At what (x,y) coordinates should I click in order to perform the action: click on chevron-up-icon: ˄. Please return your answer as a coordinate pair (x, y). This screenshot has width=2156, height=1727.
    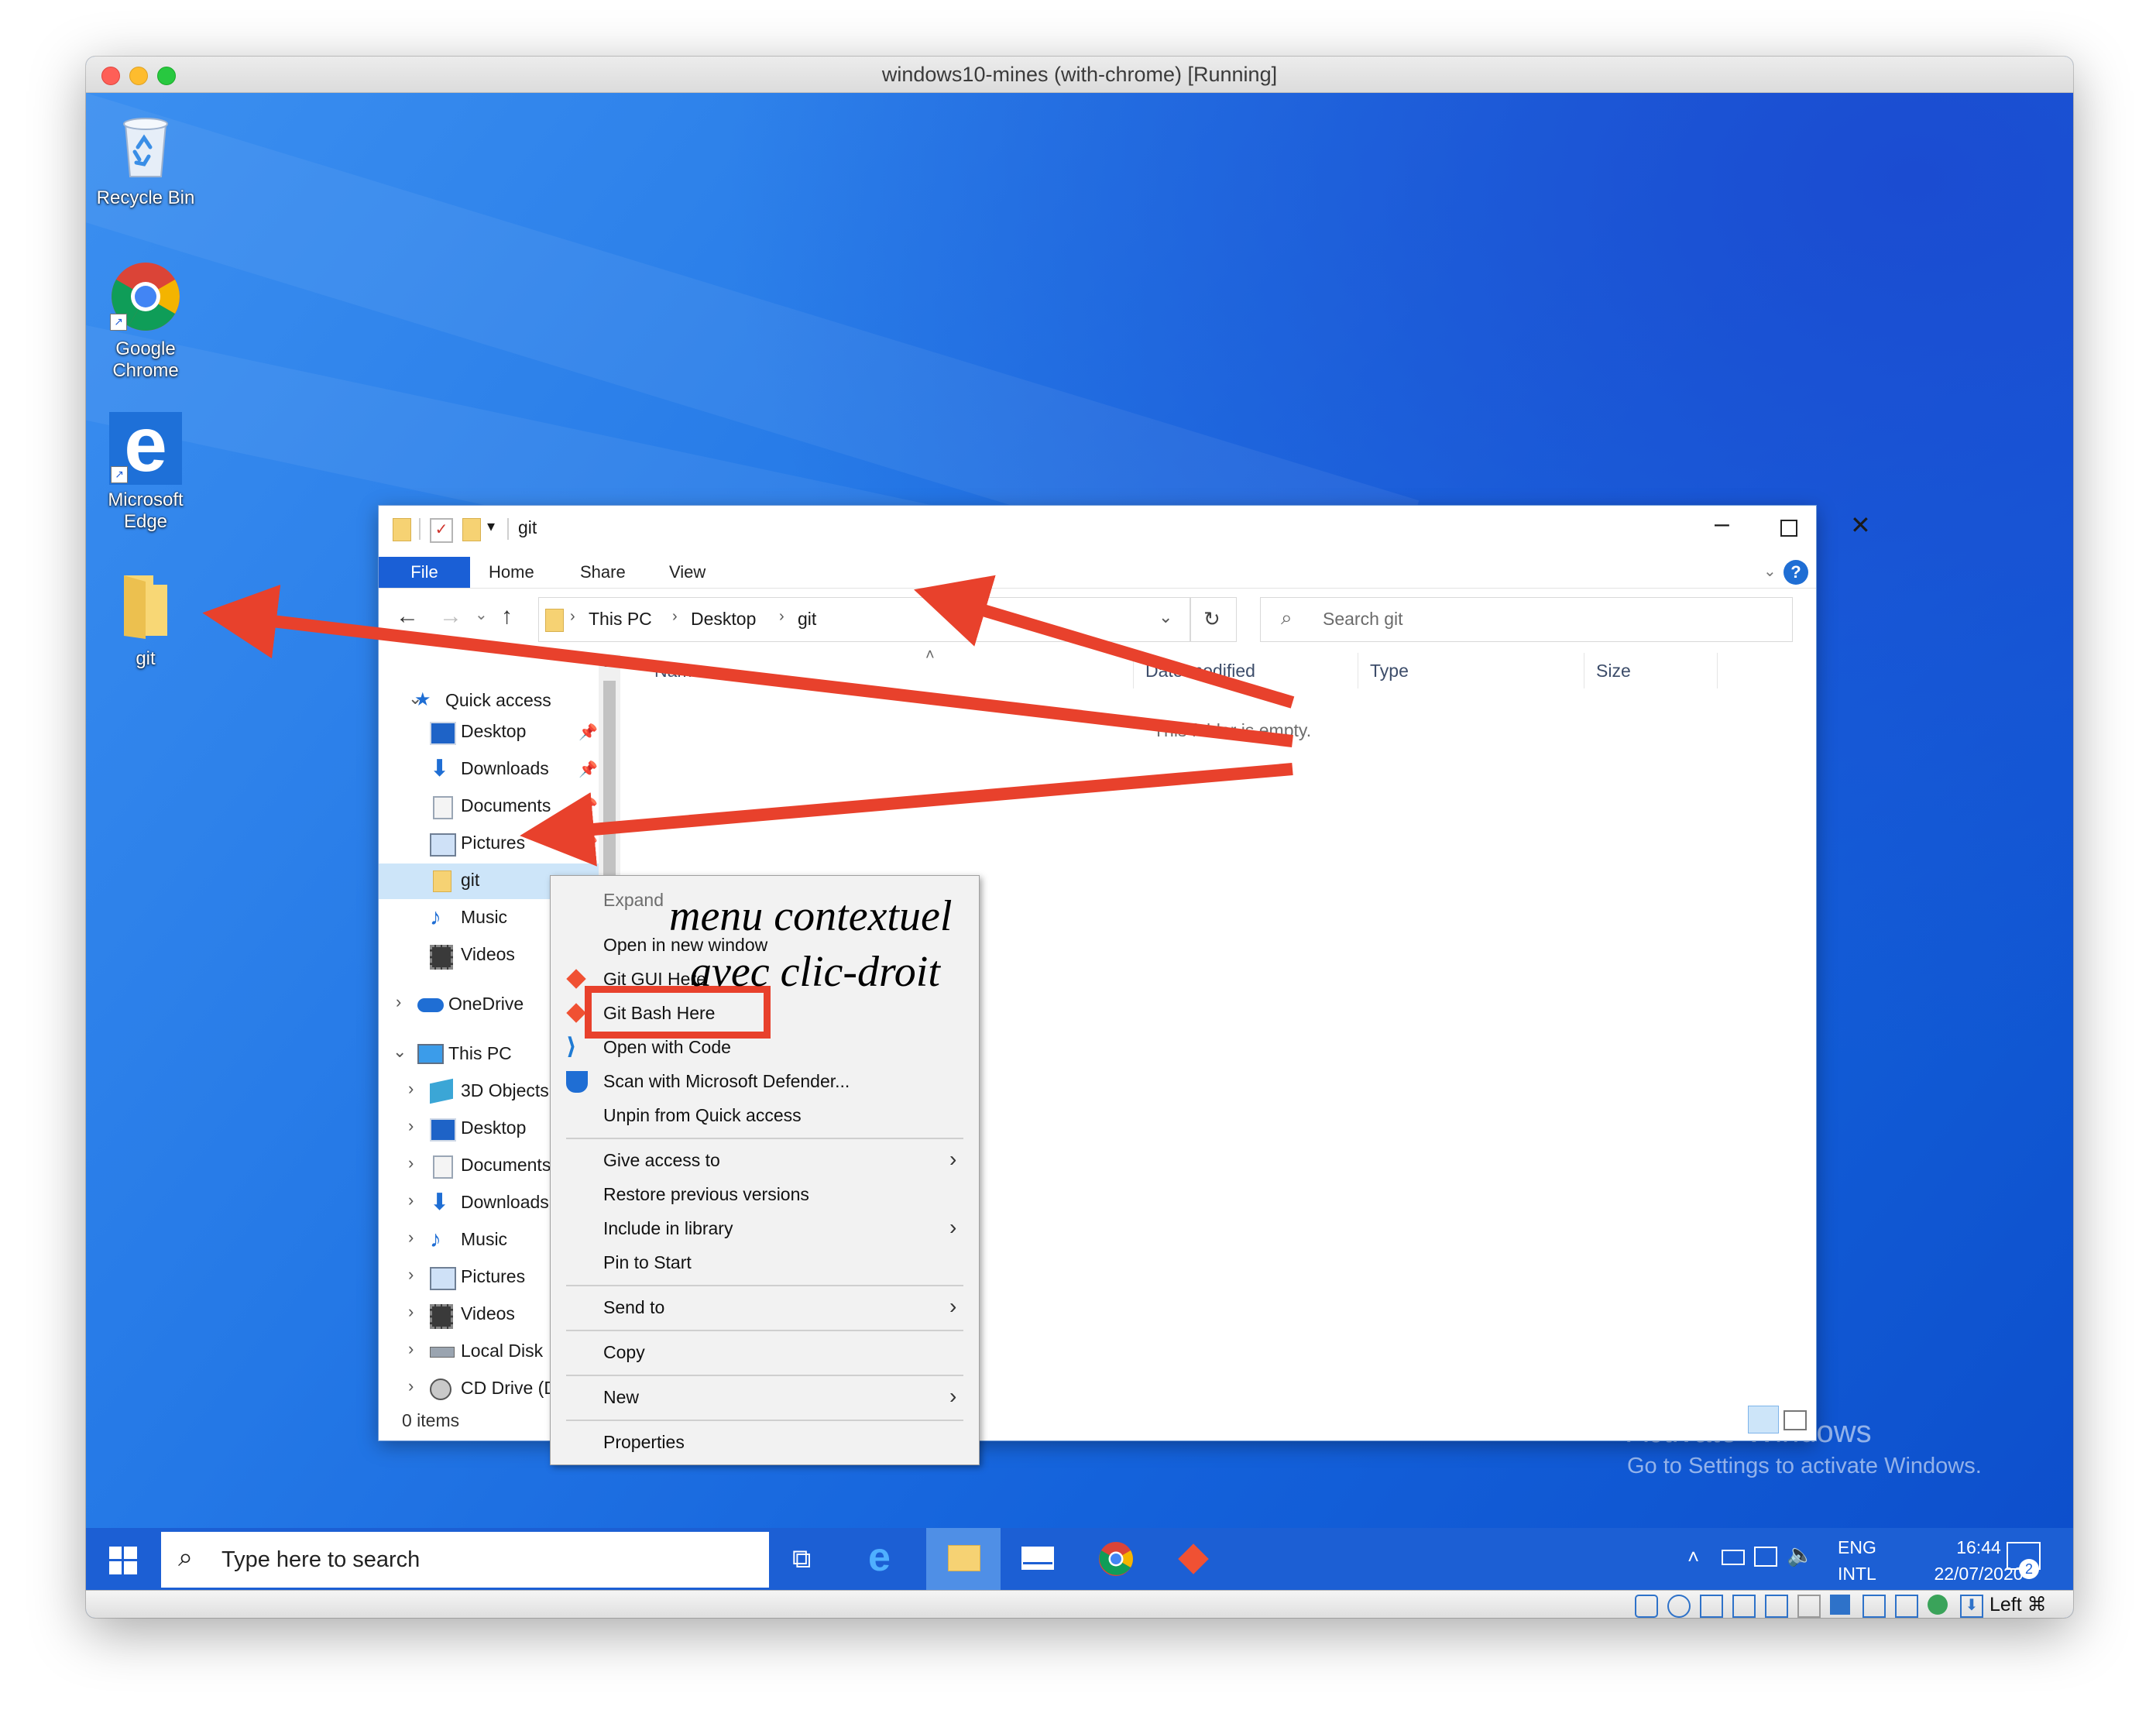
    Looking at the image, I should click on (1693, 1557).